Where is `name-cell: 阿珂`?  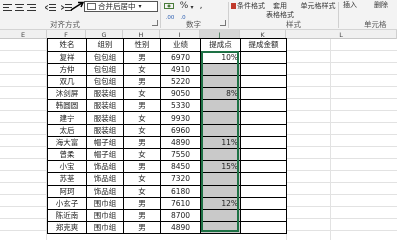 name-cell: 阿珂 is located at coordinates (67, 191).